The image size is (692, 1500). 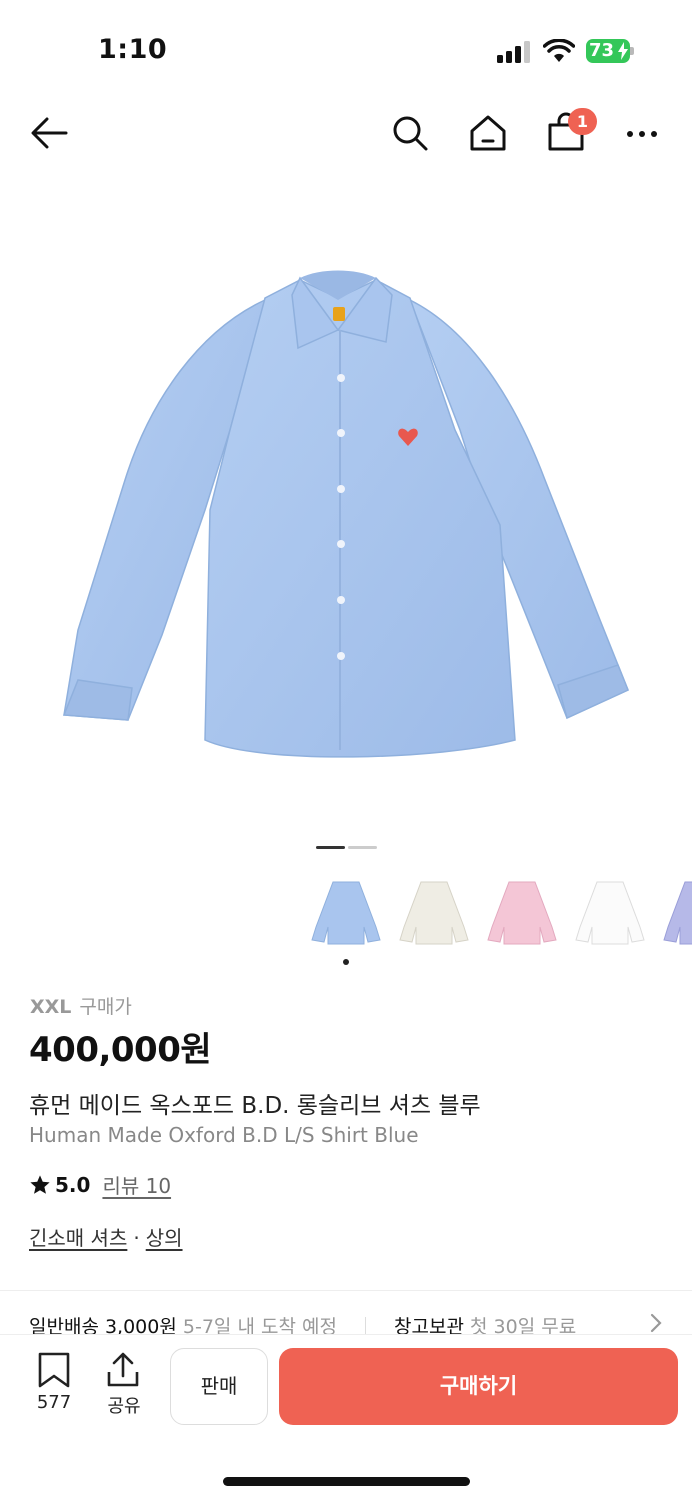 I want to click on category-breadcrumb: 긴소매 셔츠 · 상의, so click(x=106, y=1236).